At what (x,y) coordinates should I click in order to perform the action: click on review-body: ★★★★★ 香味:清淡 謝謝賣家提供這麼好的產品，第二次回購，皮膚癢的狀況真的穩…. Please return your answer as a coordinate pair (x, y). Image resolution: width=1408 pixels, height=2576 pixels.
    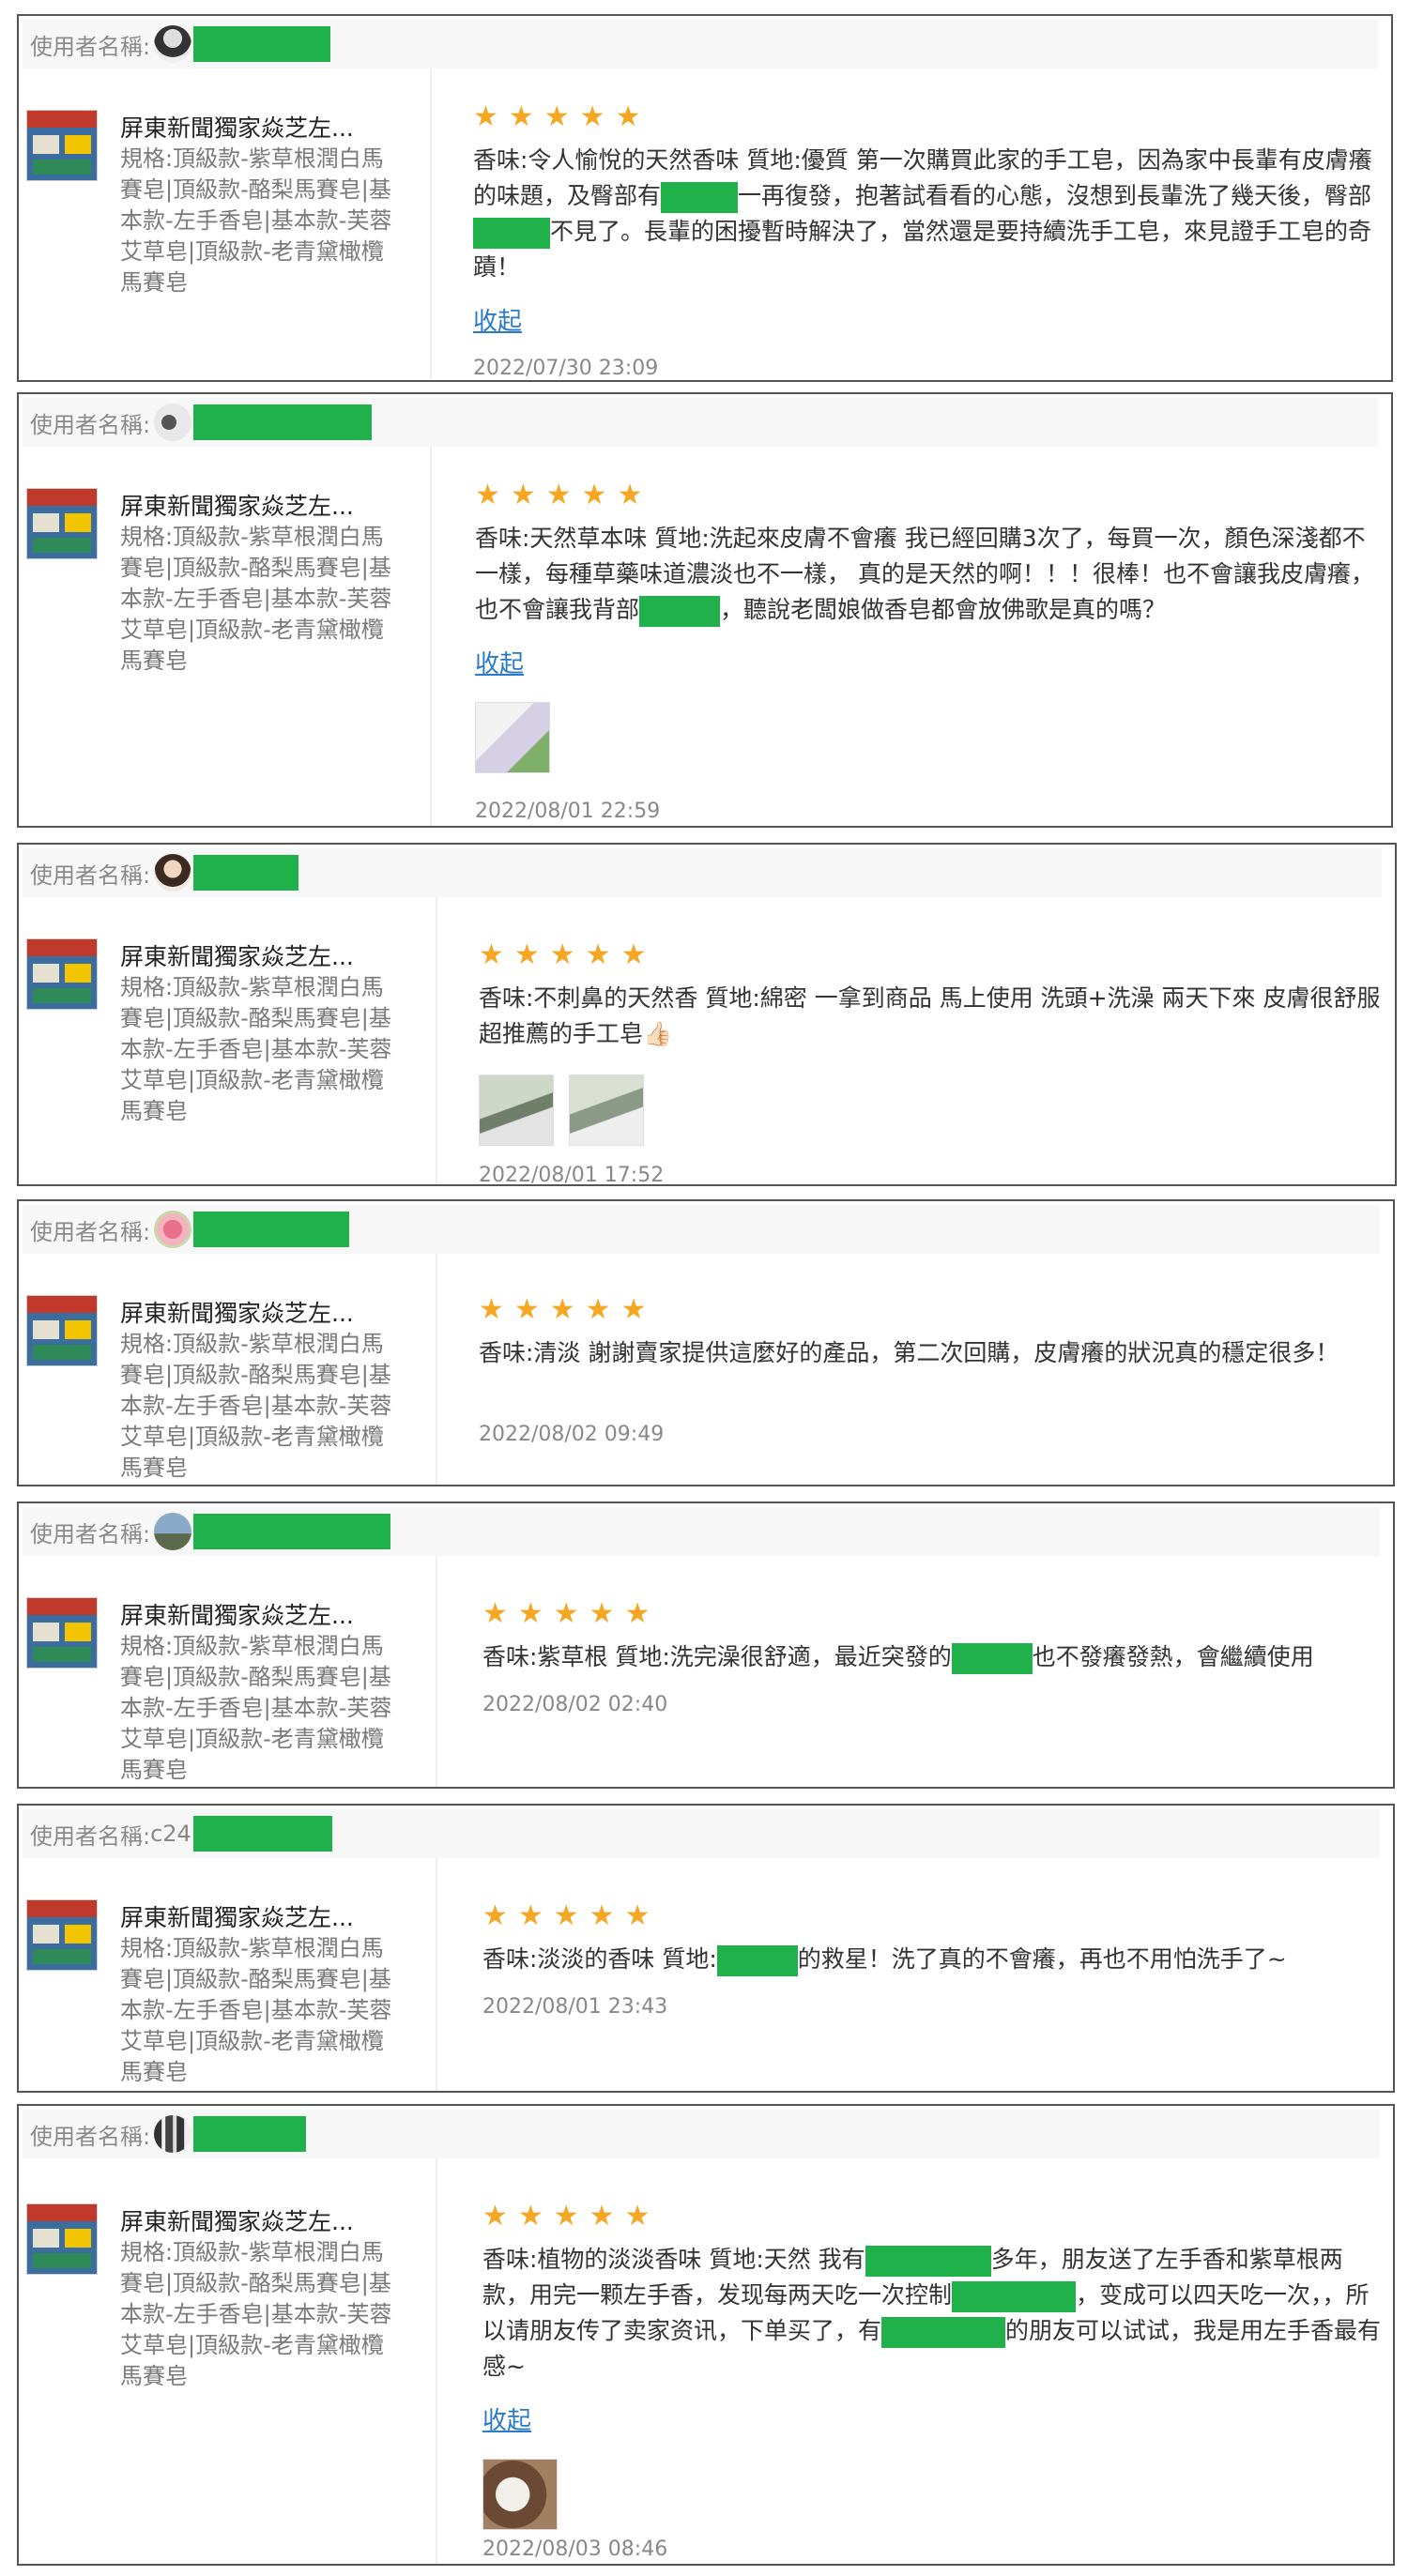
    Looking at the image, I should click on (932, 1332).